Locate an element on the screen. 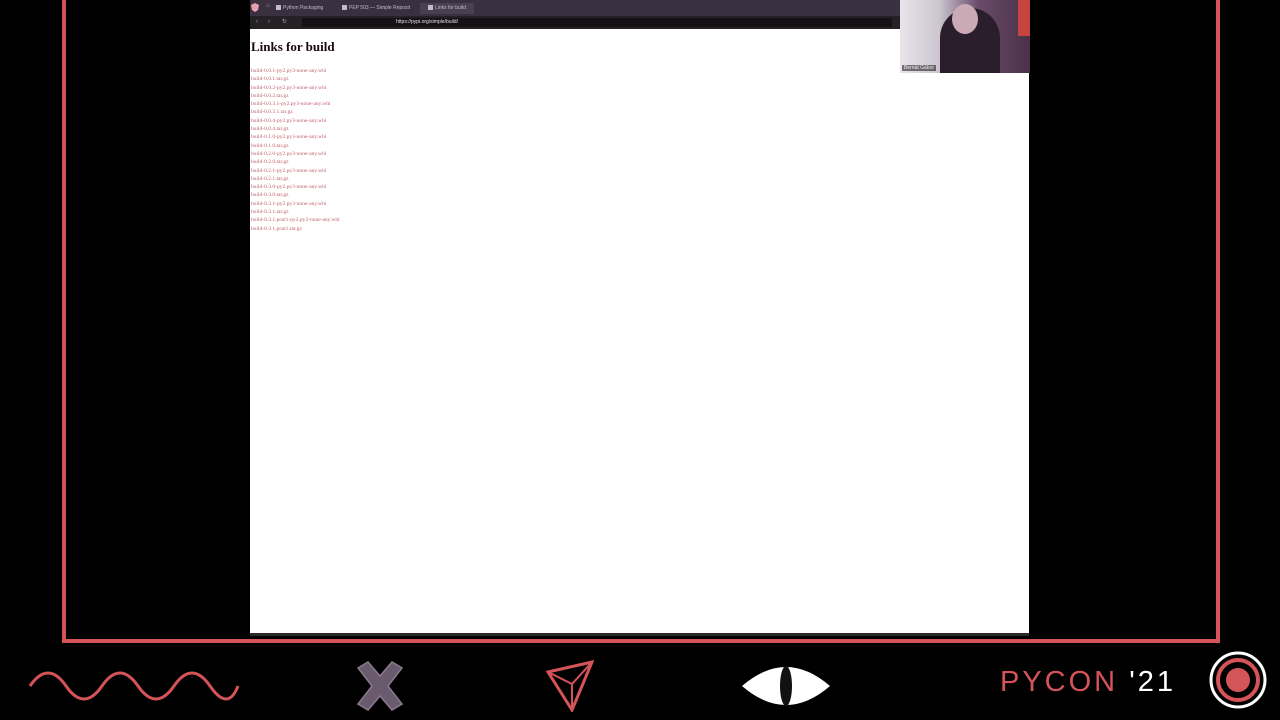 The height and width of the screenshot is (720, 1280). list-item: build-0.3.1.tar.gz is located at coordinates (295, 212).